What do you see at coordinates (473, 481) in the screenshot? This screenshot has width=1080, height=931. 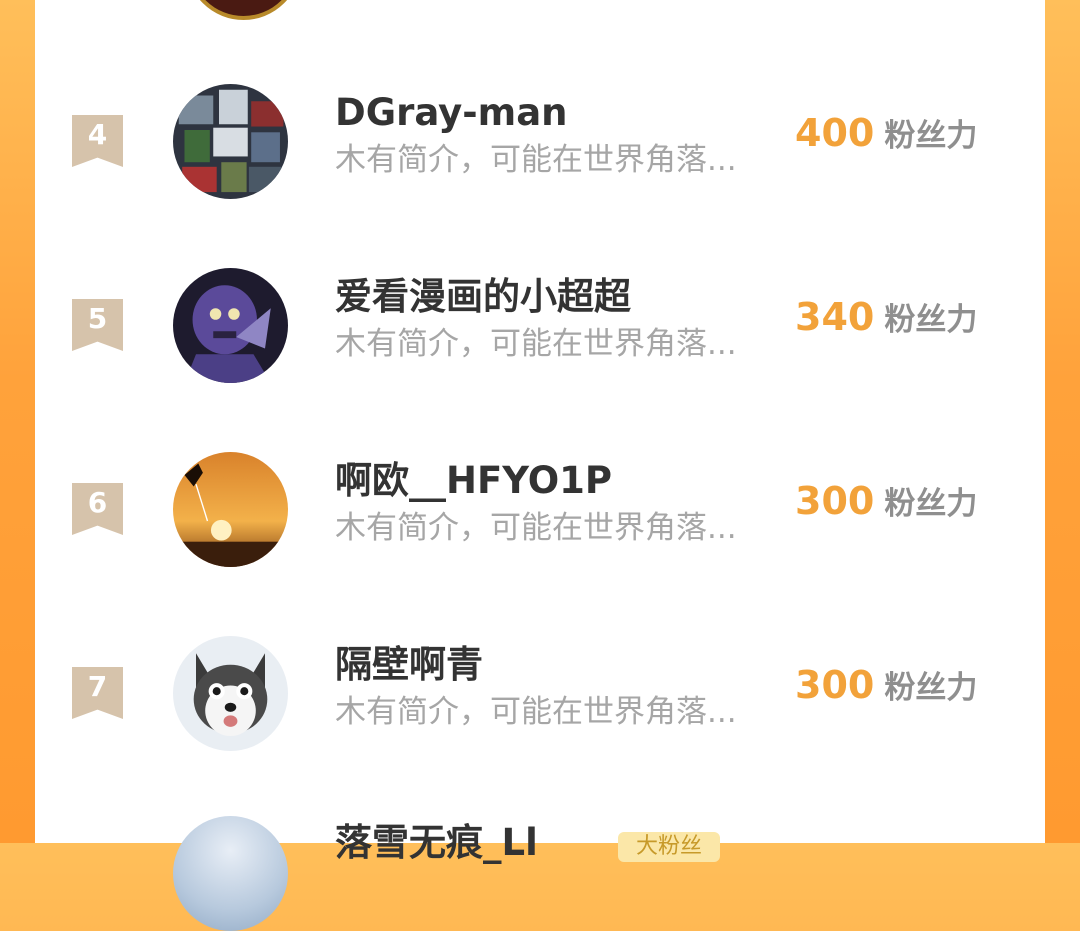 I see `user-name: 啊欧__HFYO1P` at bounding box center [473, 481].